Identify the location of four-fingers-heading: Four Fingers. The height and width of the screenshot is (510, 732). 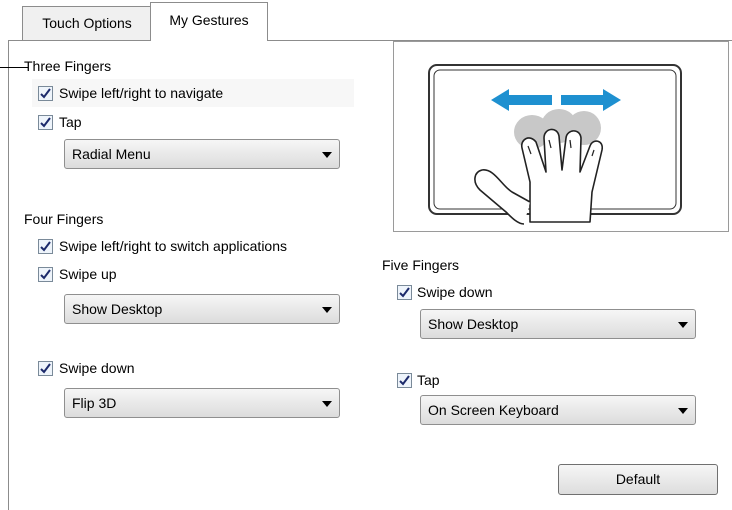
(64, 219).